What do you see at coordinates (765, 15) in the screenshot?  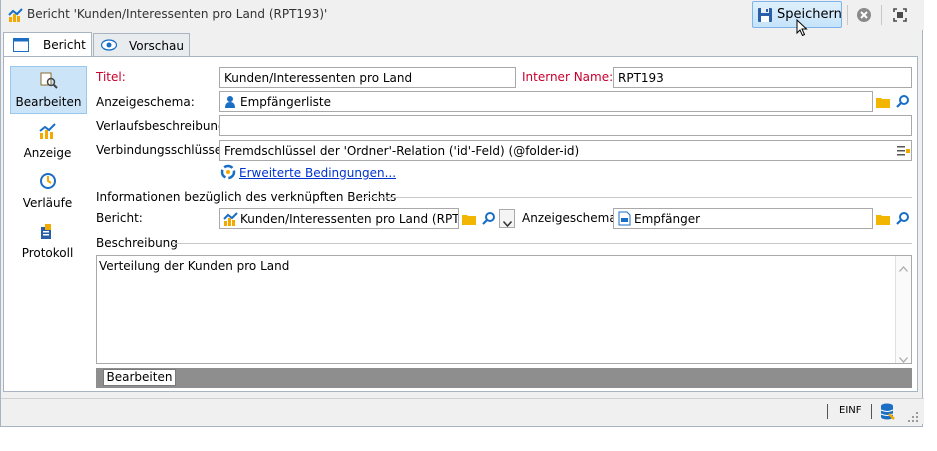 I see `floppy-disk-icon` at bounding box center [765, 15].